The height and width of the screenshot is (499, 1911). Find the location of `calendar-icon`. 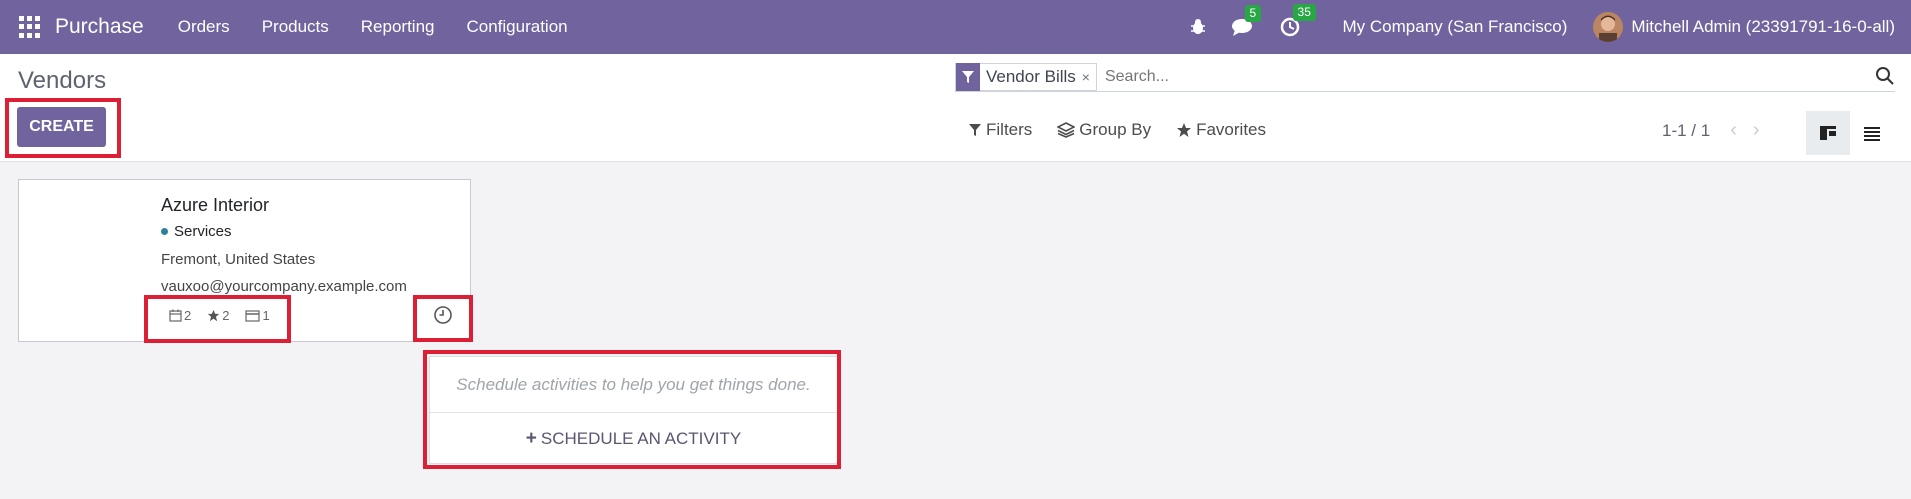

calendar-icon is located at coordinates (175, 315).